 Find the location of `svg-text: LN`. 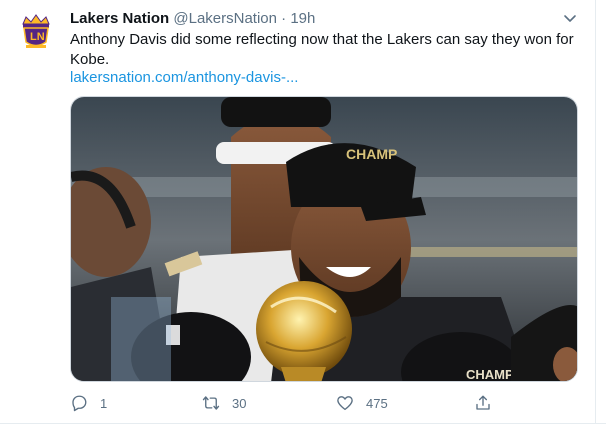

svg-text: LN is located at coordinates (37, 37).